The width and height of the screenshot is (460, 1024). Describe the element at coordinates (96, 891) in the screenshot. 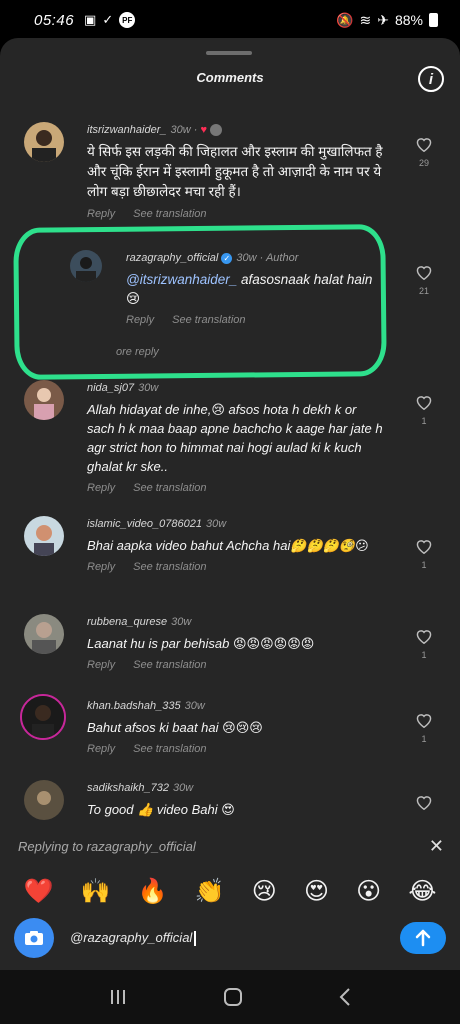

I see `emoji-button: 🙌` at that location.